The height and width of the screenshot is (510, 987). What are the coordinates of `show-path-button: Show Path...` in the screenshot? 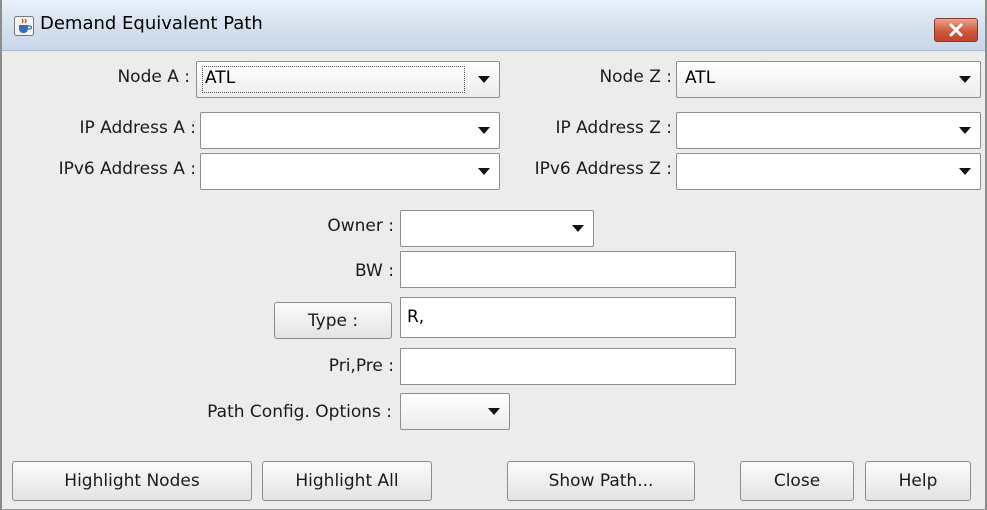 It's located at (601, 481).